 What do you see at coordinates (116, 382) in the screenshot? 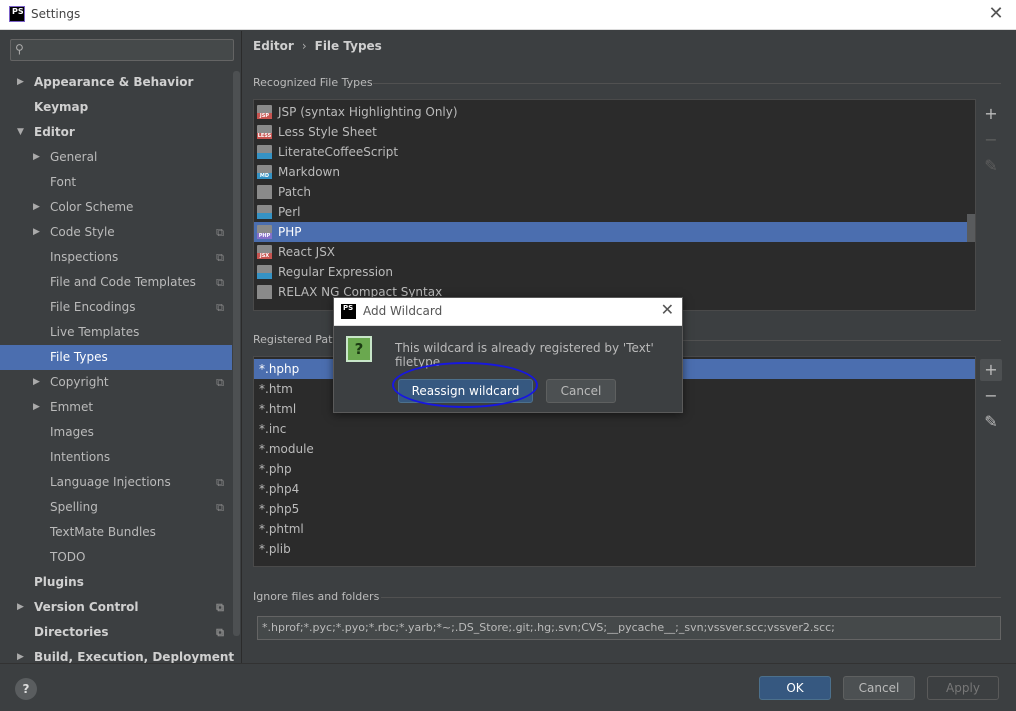
I see `sidebar-item-copyright: ▶ Copyright ⧉` at bounding box center [116, 382].